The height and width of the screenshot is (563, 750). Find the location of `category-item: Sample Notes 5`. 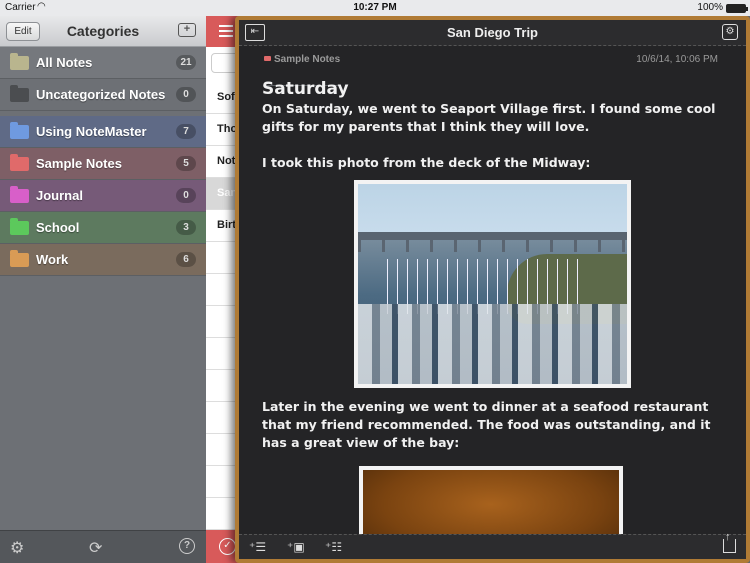

category-item: Sample Notes 5 is located at coordinates (103, 164).